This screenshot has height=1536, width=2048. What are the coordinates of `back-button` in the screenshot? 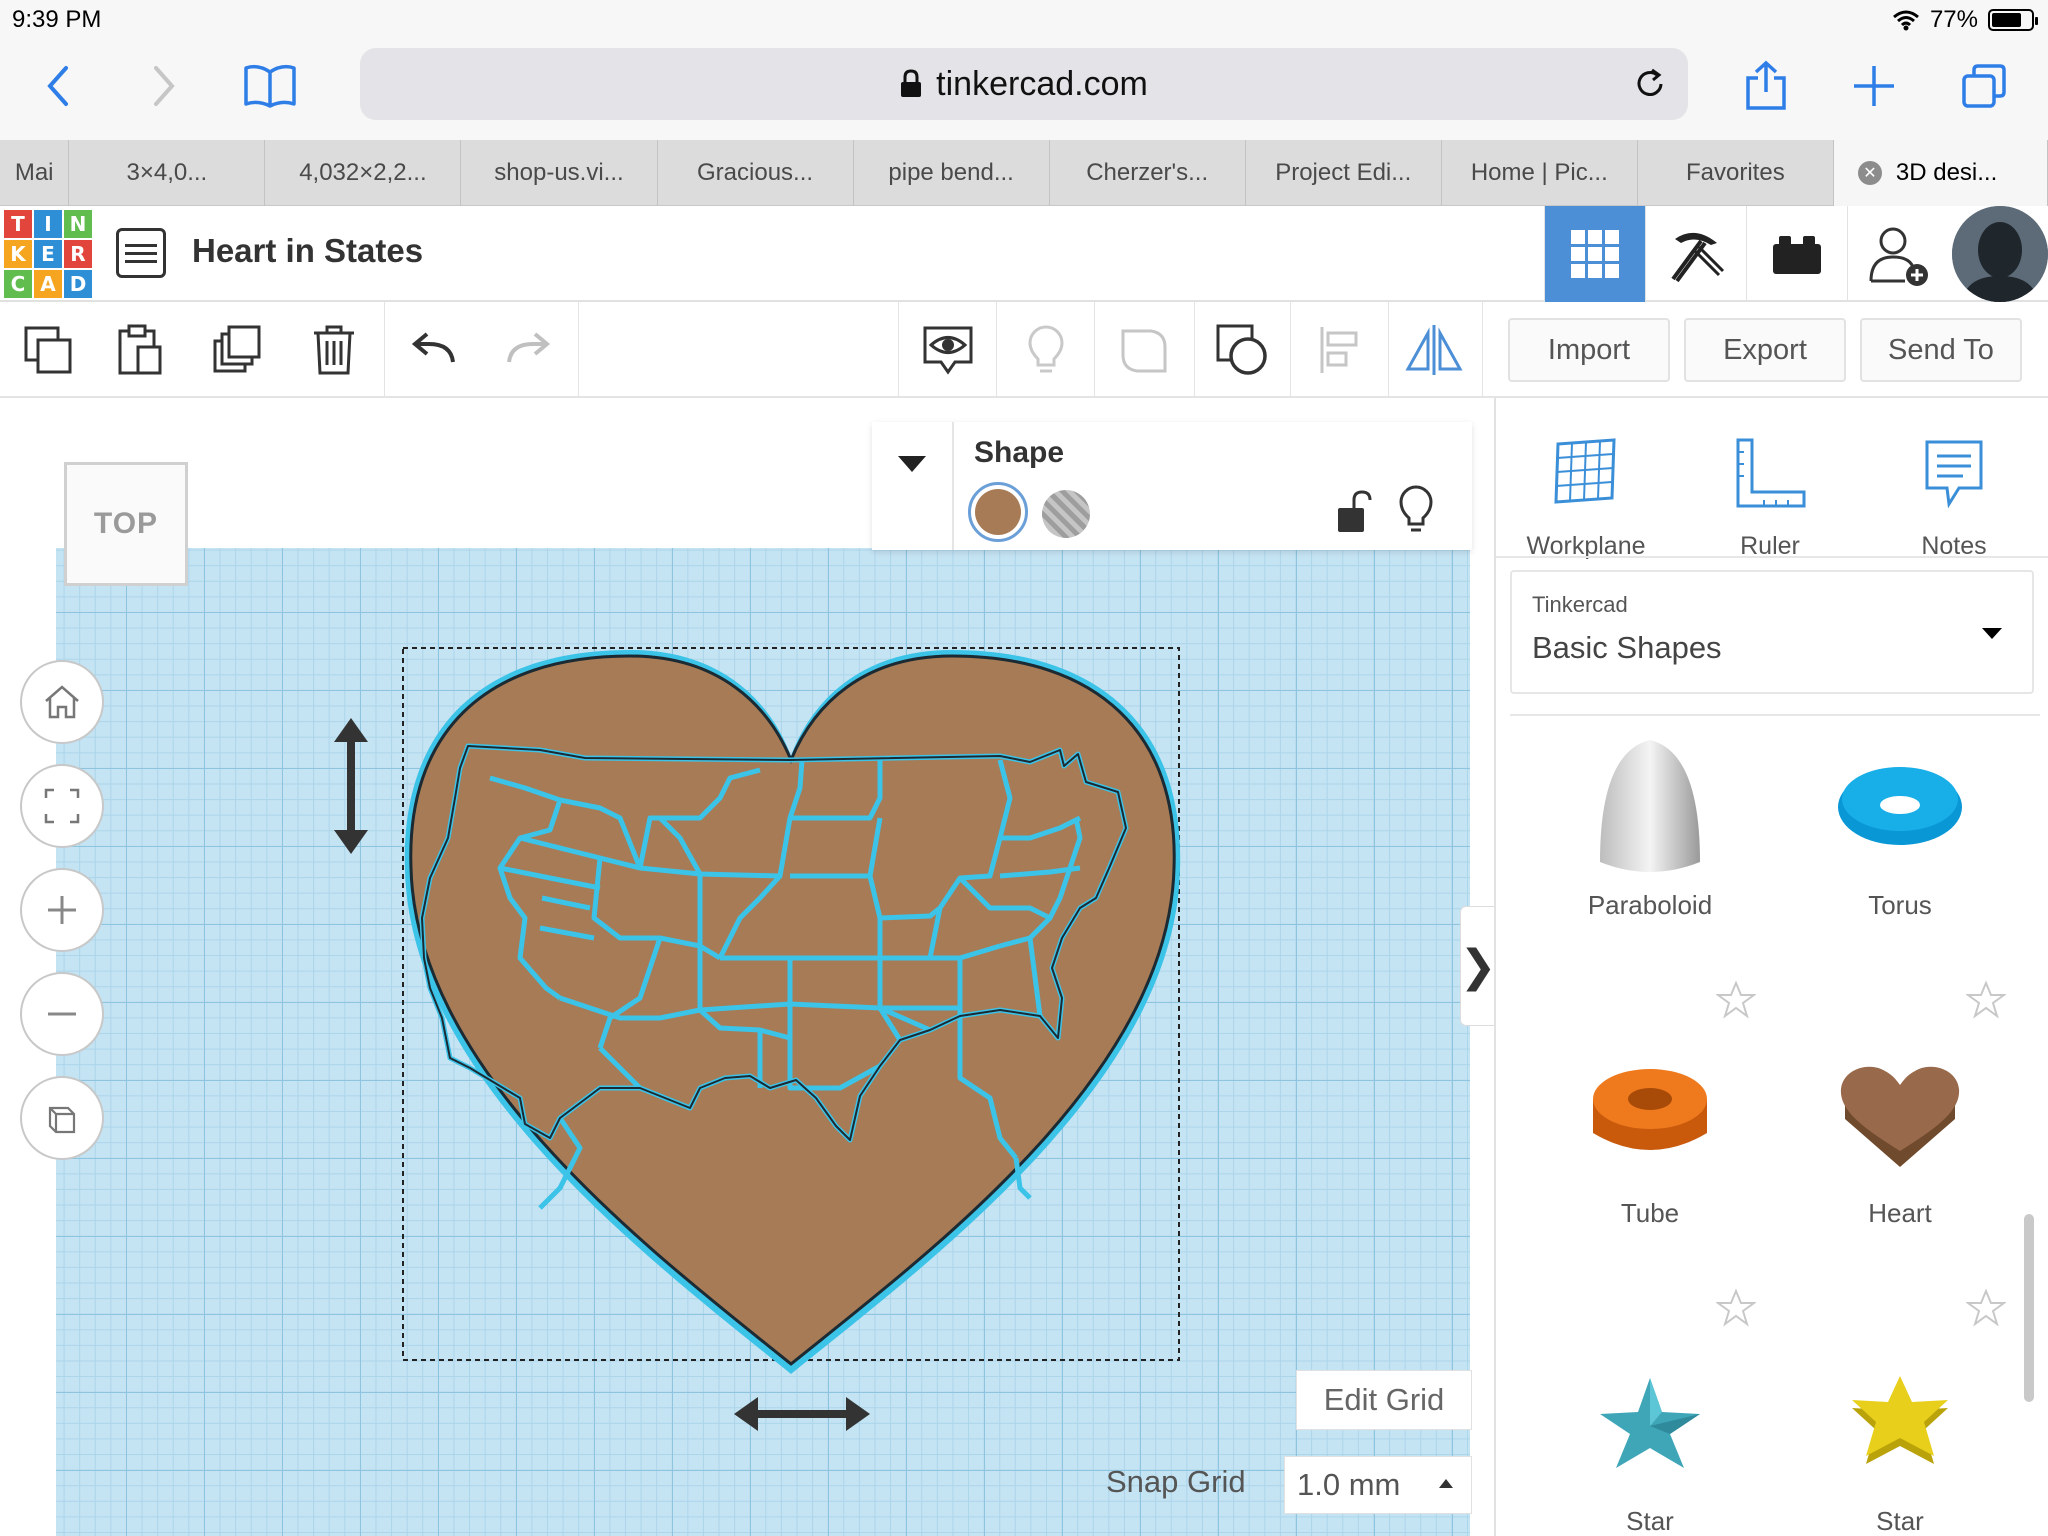 It's located at (58, 86).